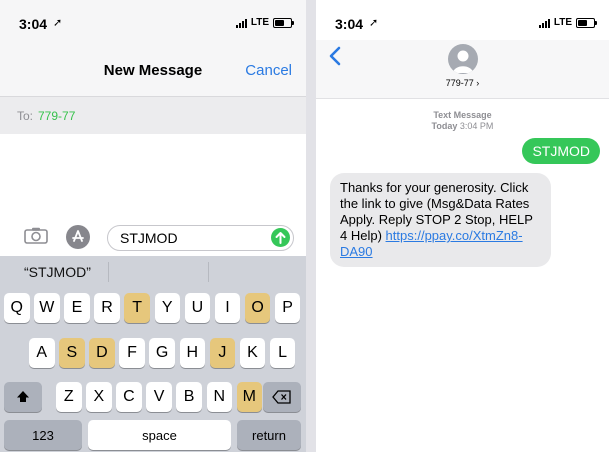 Image resolution: width=609 pixels, height=452 pixels. I want to click on to-label: To:, so click(25, 116).